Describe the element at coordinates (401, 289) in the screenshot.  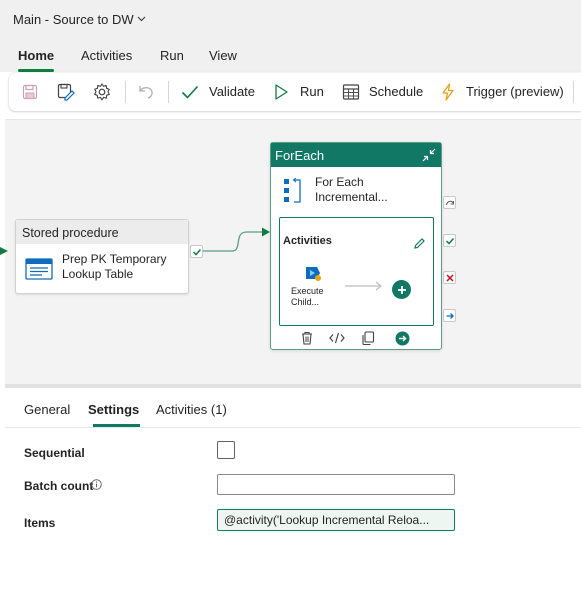
I see `add-activity-plus-icon` at that location.